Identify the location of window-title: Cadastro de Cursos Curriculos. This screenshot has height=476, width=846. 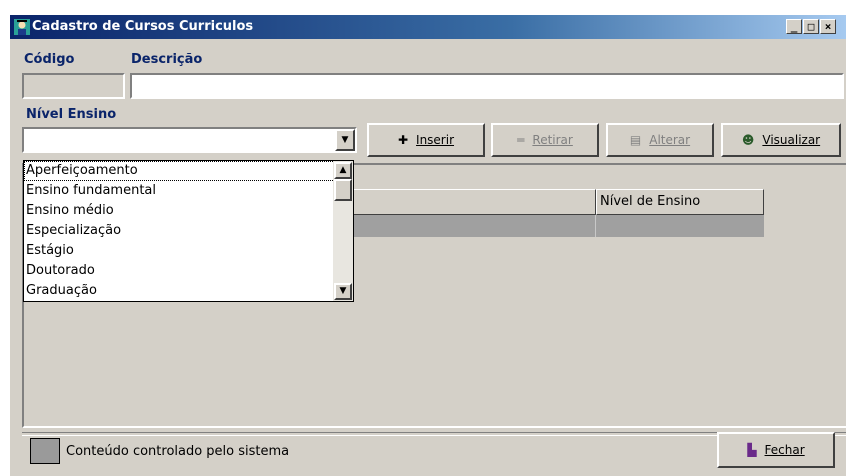
(142, 26).